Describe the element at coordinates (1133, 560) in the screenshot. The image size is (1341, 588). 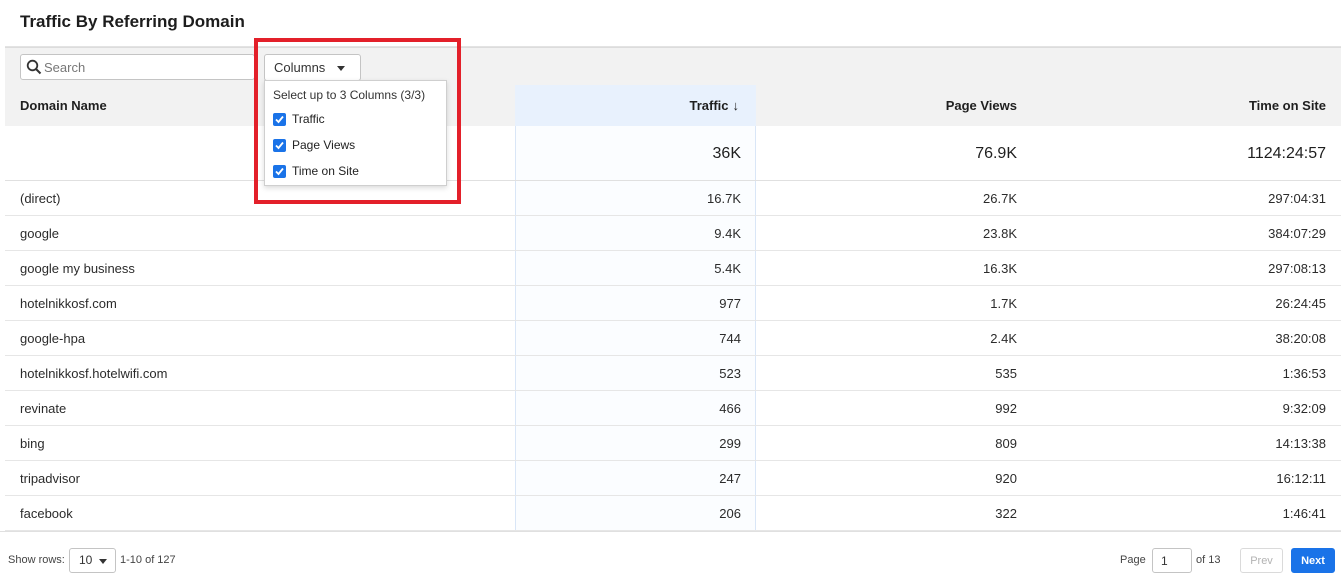
I see `page-label: Page` at that location.